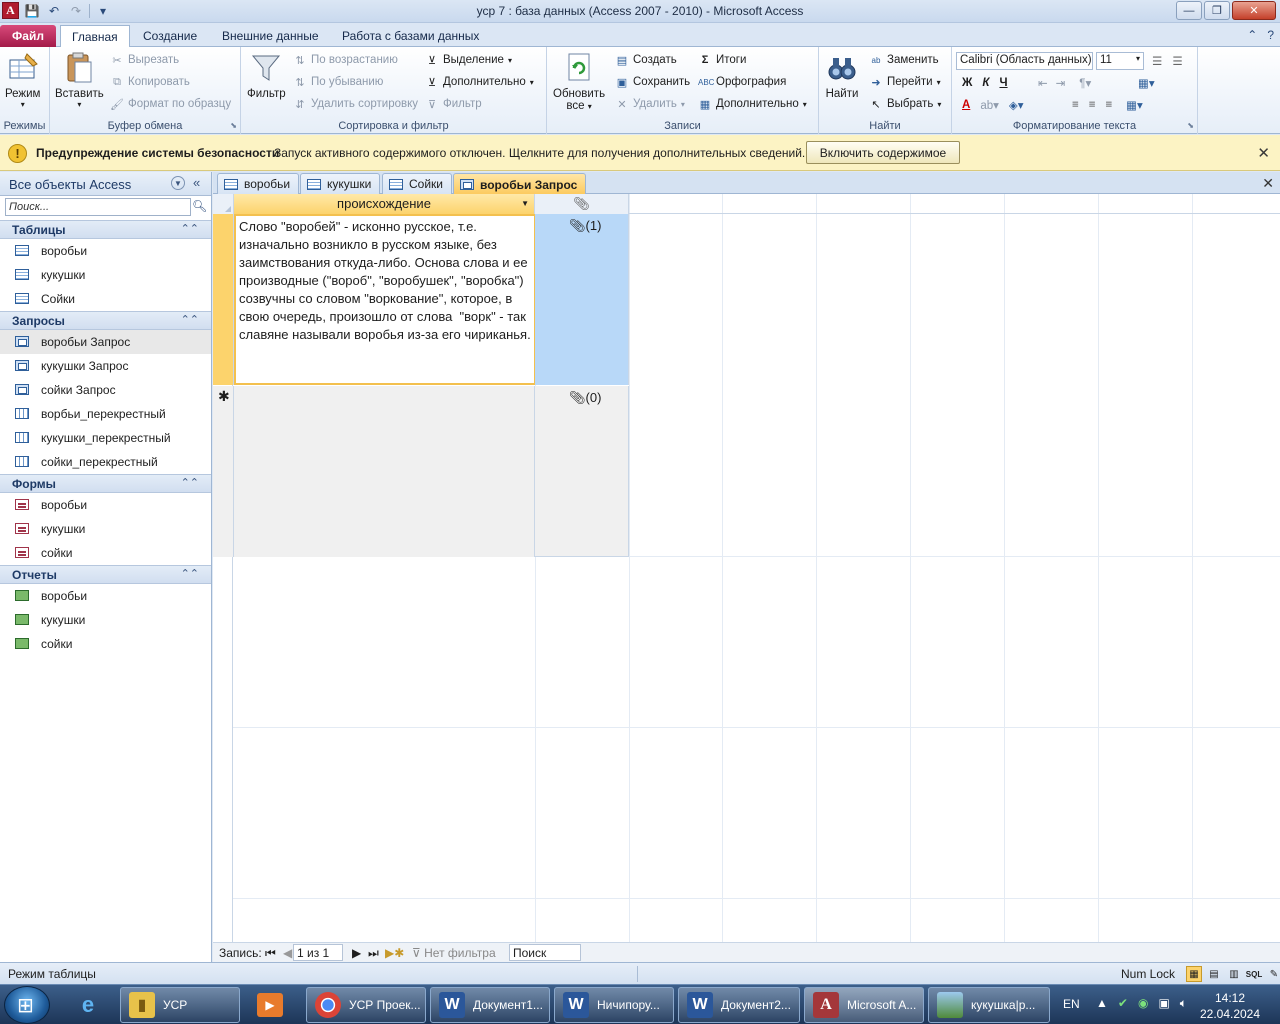  Describe the element at coordinates (258, 183) in the screenshot. I see `doc-tab-table: воробьи` at that location.